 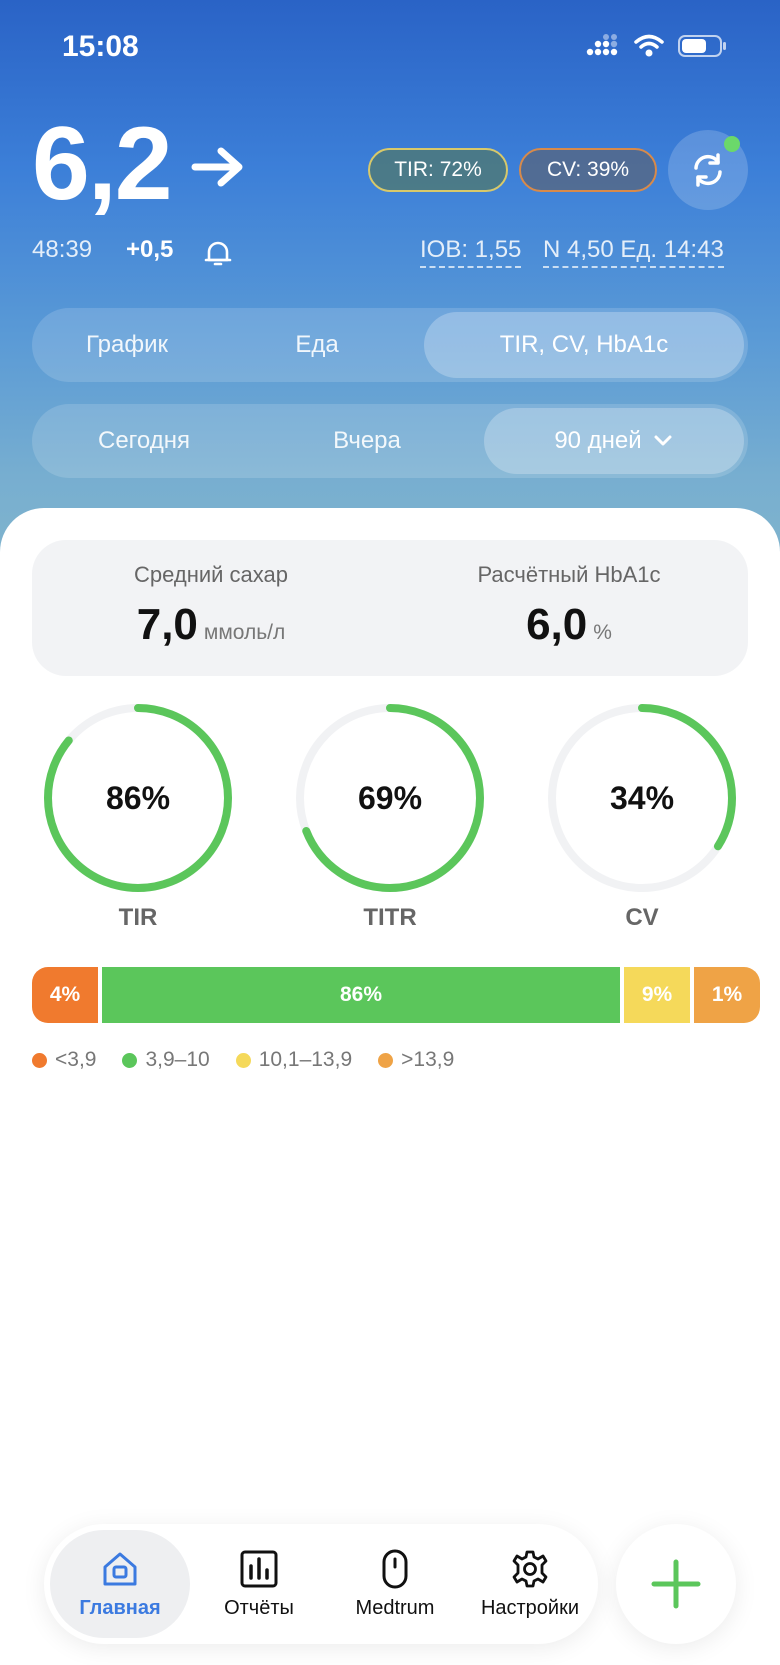 What do you see at coordinates (218, 253) in the screenshot?
I see `bell-icon` at bounding box center [218, 253].